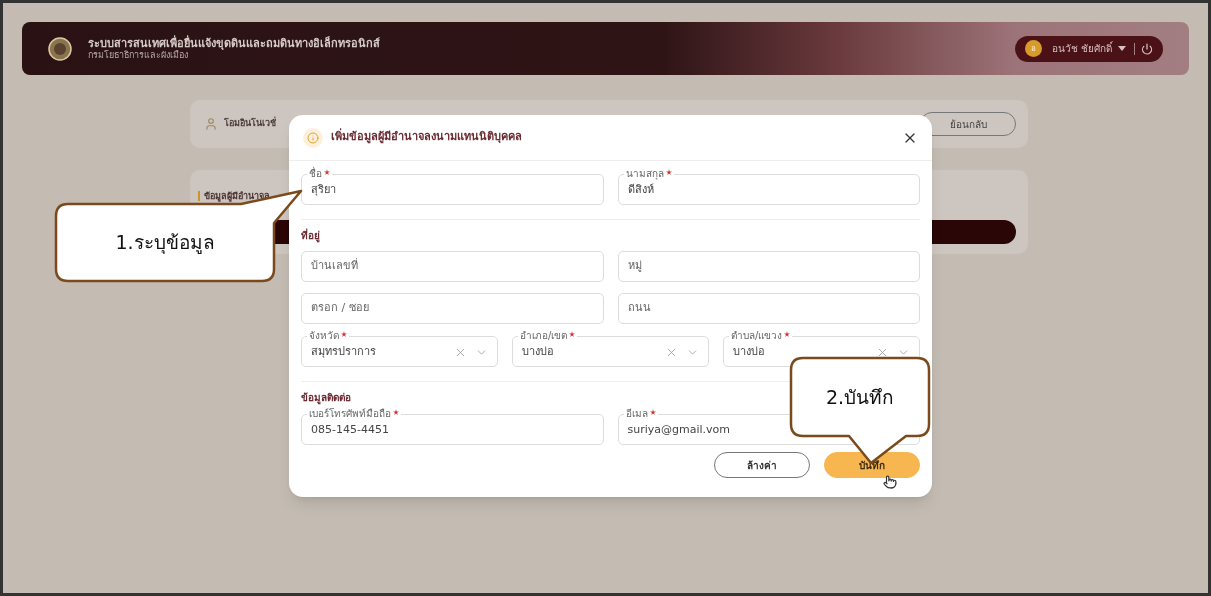 The width and height of the screenshot is (1211, 596). What do you see at coordinates (1081, 48) in the screenshot?
I see `user-name: อนวัช ชัยศักดิ์` at bounding box center [1081, 48].